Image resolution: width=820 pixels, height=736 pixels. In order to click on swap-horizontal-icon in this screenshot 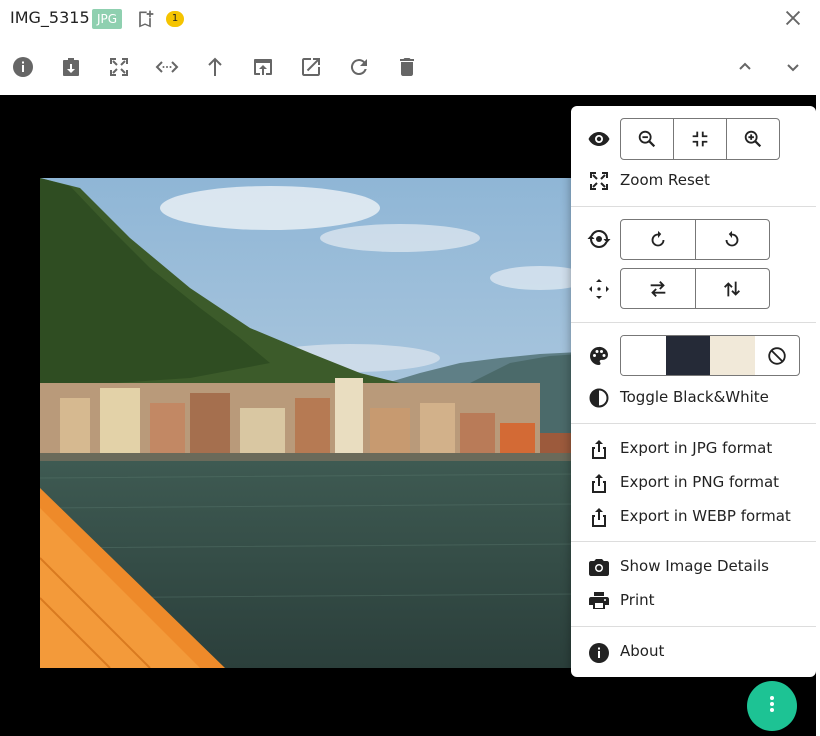, I will do `click(658, 289)`.